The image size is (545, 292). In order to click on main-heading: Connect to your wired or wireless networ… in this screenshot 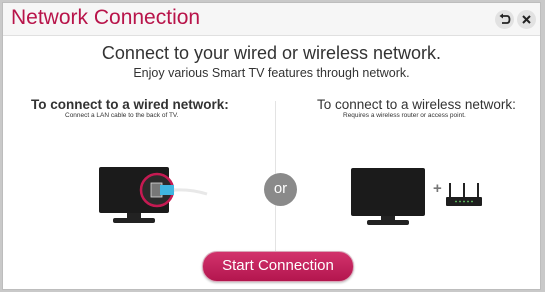, I will do `click(271, 53)`.